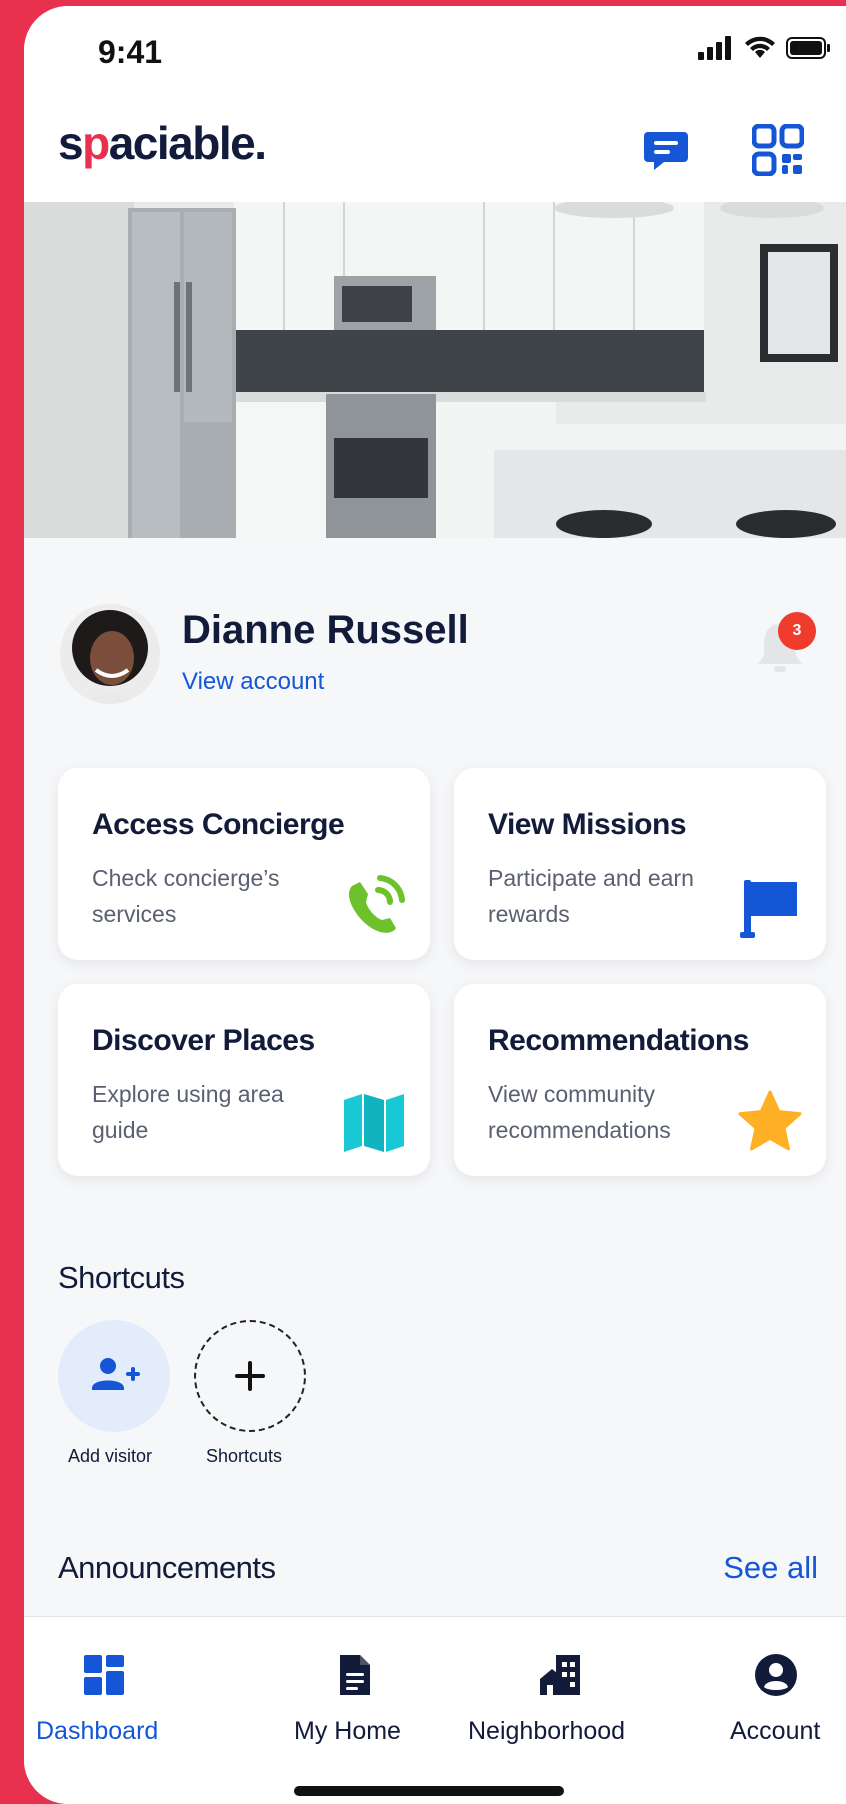 The image size is (846, 1804). I want to click on nav-label: Neighborhood, so click(547, 1731).